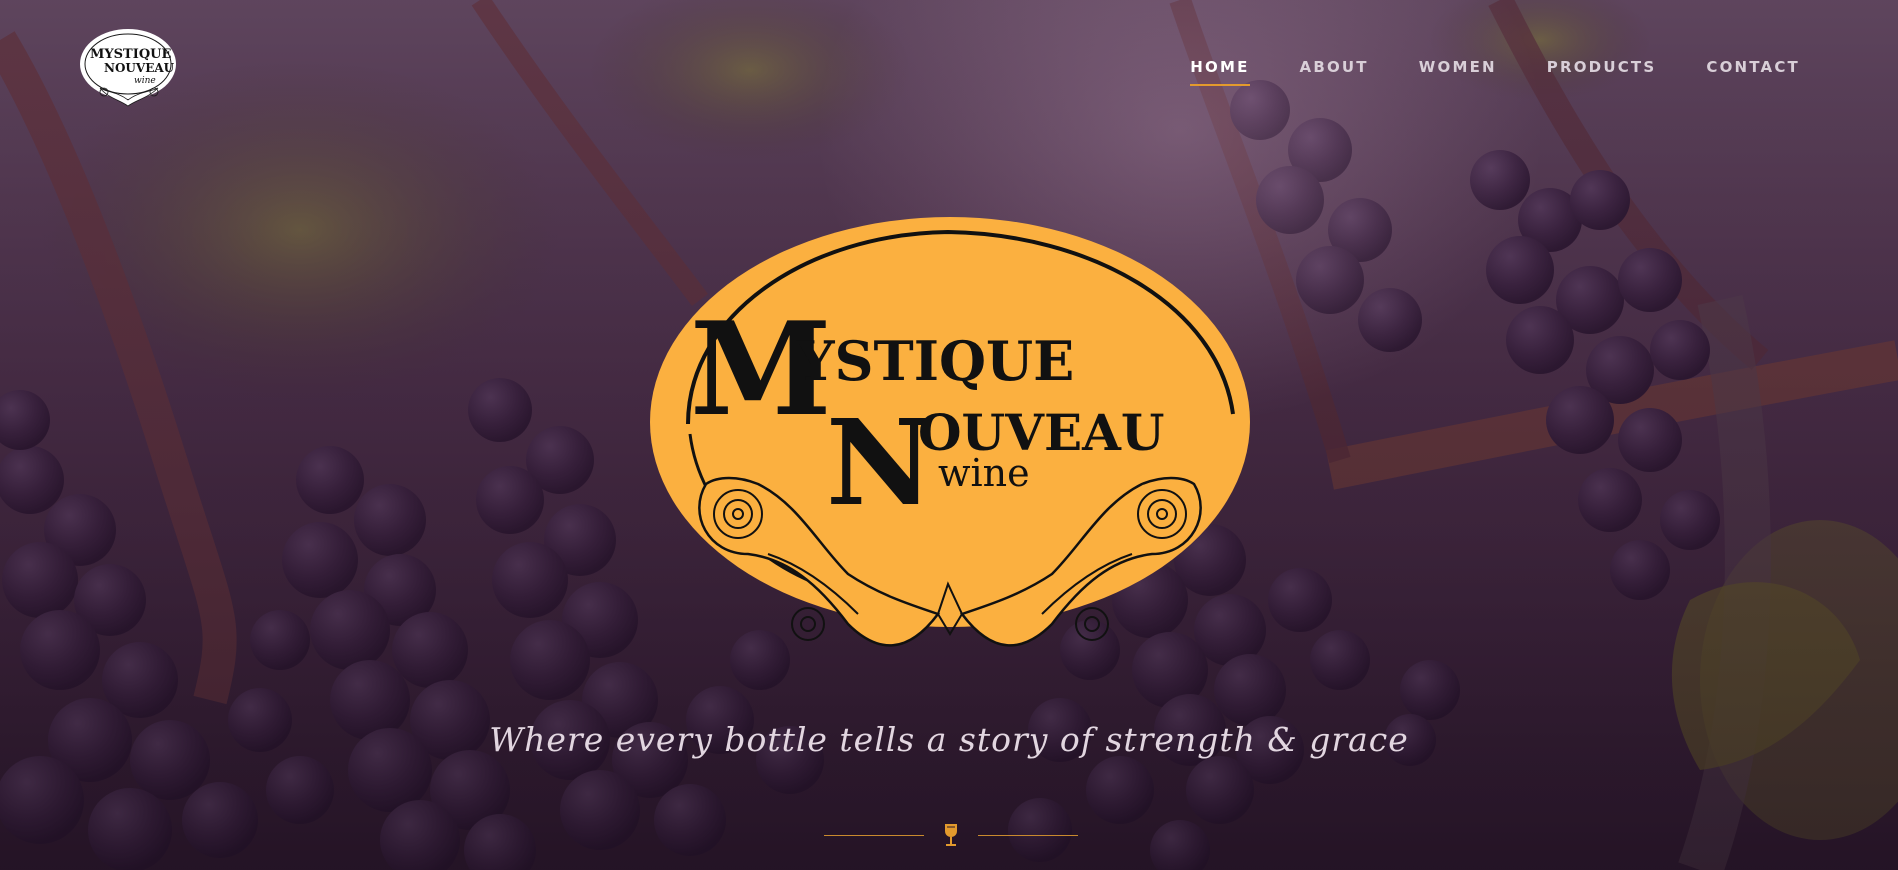  I want to click on nav-item-products: PRODUCTS, so click(1602, 72).